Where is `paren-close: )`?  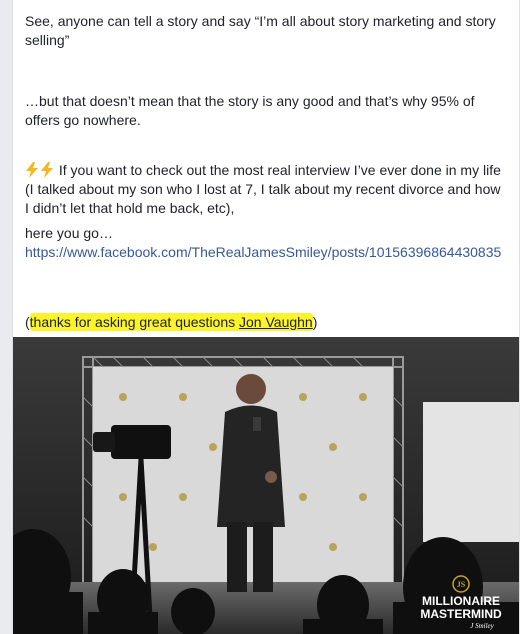
paren-close: ) is located at coordinates (315, 322).